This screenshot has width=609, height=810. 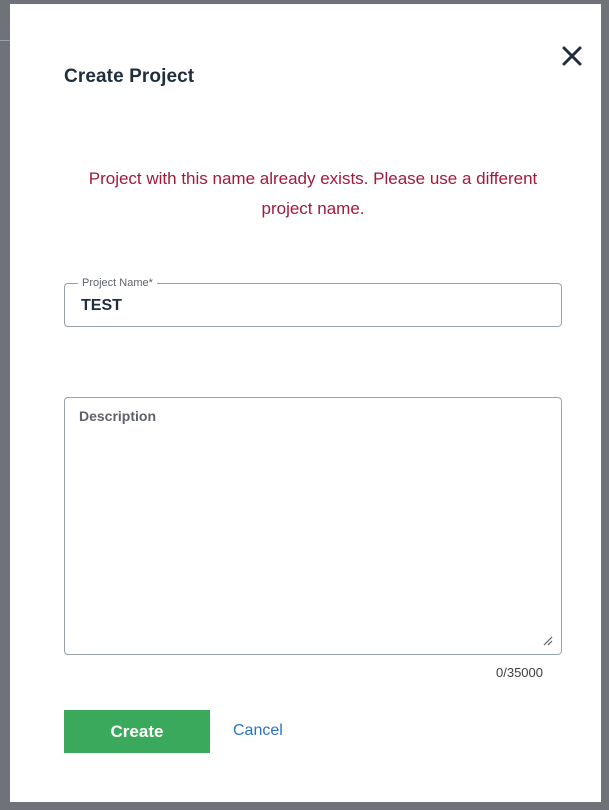 What do you see at coordinates (117, 283) in the screenshot?
I see `project-name-label: Project Name*` at bounding box center [117, 283].